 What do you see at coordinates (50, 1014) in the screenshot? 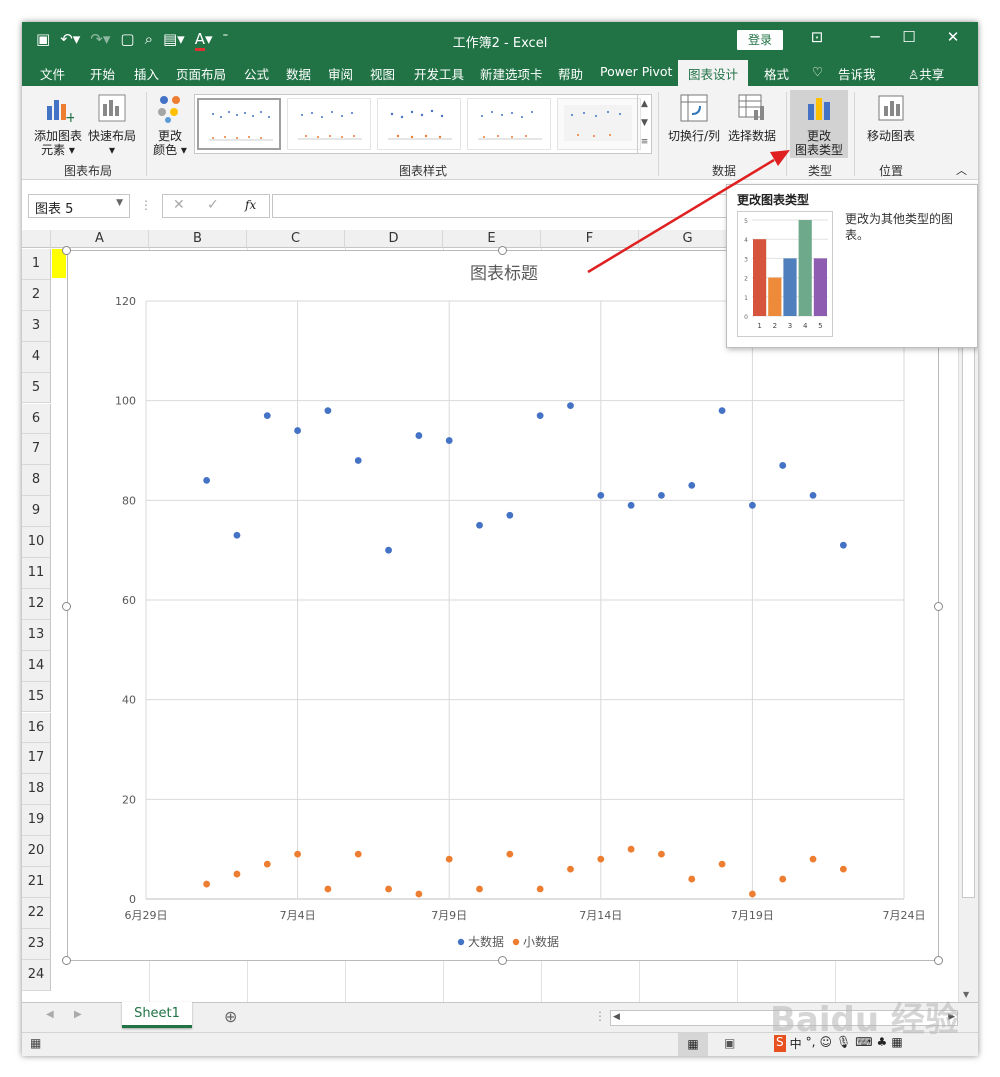
I see `scroll-tabs-left-icon: ◀` at bounding box center [50, 1014].